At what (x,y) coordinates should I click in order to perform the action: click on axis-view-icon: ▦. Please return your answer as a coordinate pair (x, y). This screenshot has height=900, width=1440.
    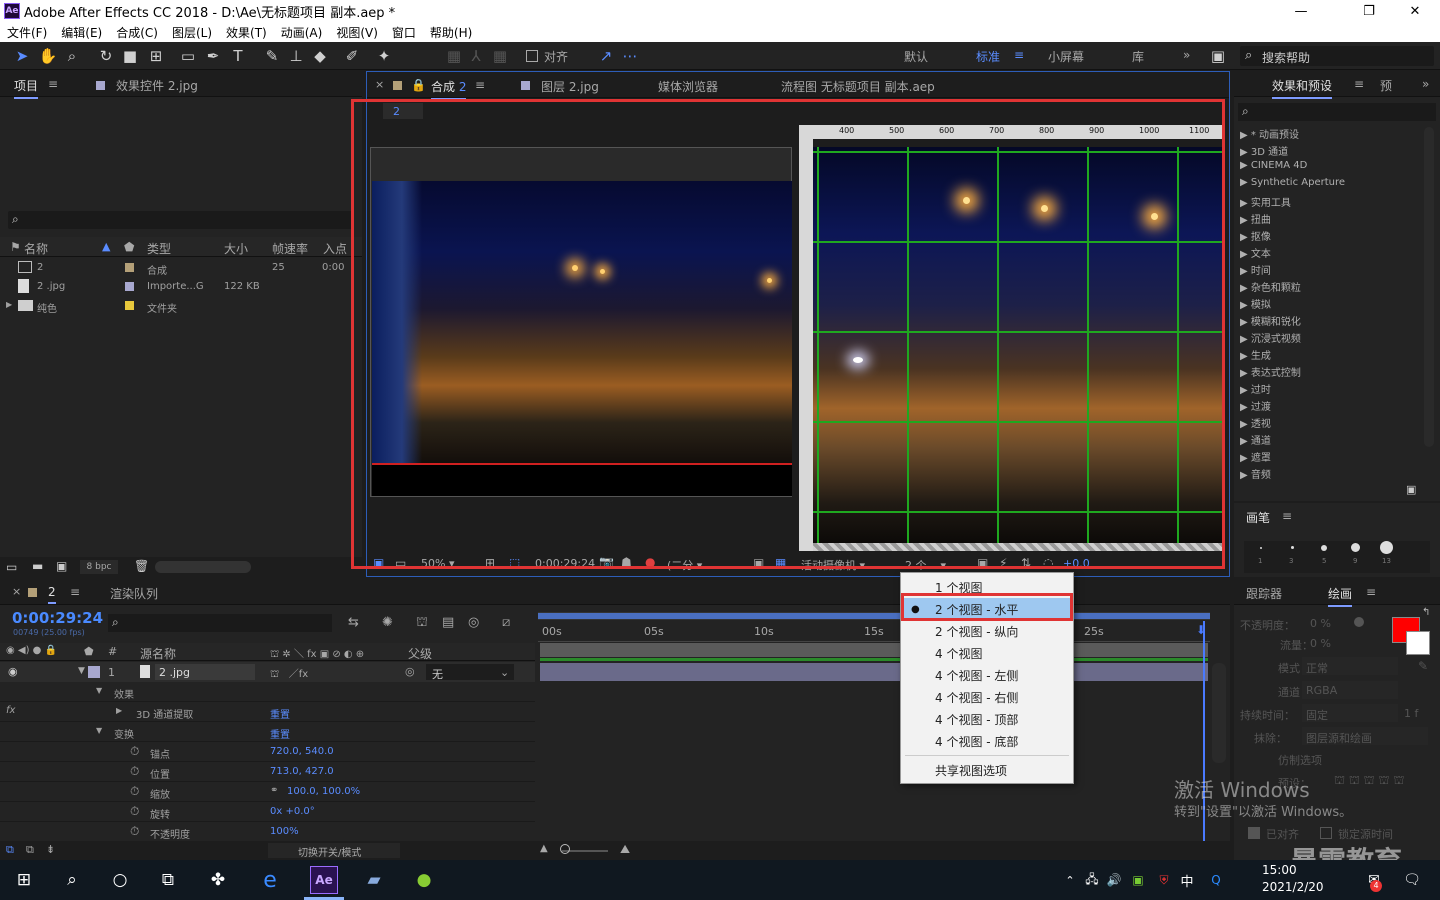
    Looking at the image, I should click on (500, 56).